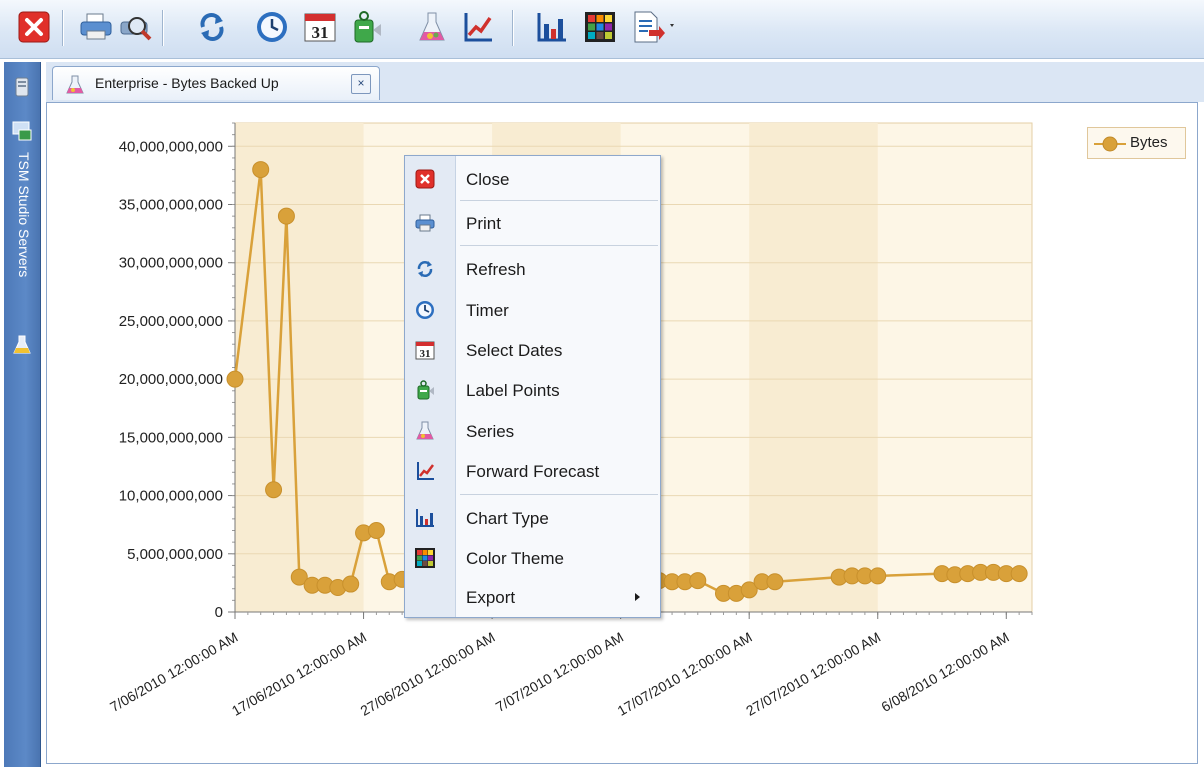 Image resolution: width=1204 pixels, height=767 pixels. What do you see at coordinates (513, 390) in the screenshot?
I see `menu-item-label: Label Points` at bounding box center [513, 390].